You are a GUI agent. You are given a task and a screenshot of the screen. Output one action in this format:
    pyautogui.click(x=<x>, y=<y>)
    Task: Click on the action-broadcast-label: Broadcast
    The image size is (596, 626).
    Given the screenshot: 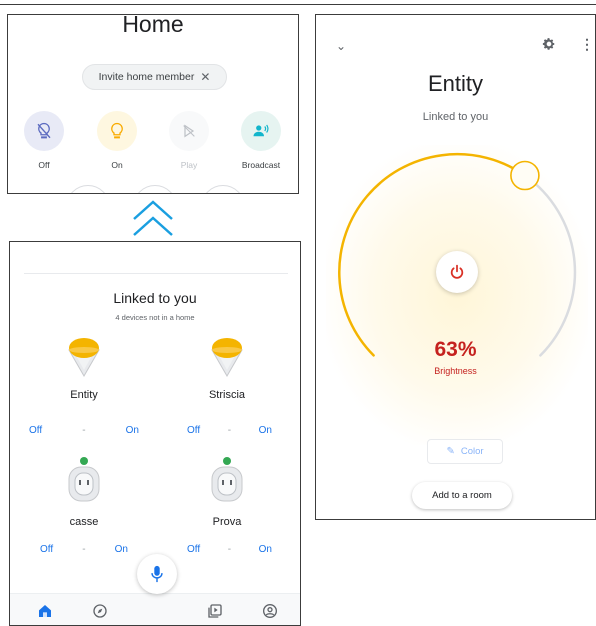 What is the action you would take?
    pyautogui.click(x=261, y=165)
    